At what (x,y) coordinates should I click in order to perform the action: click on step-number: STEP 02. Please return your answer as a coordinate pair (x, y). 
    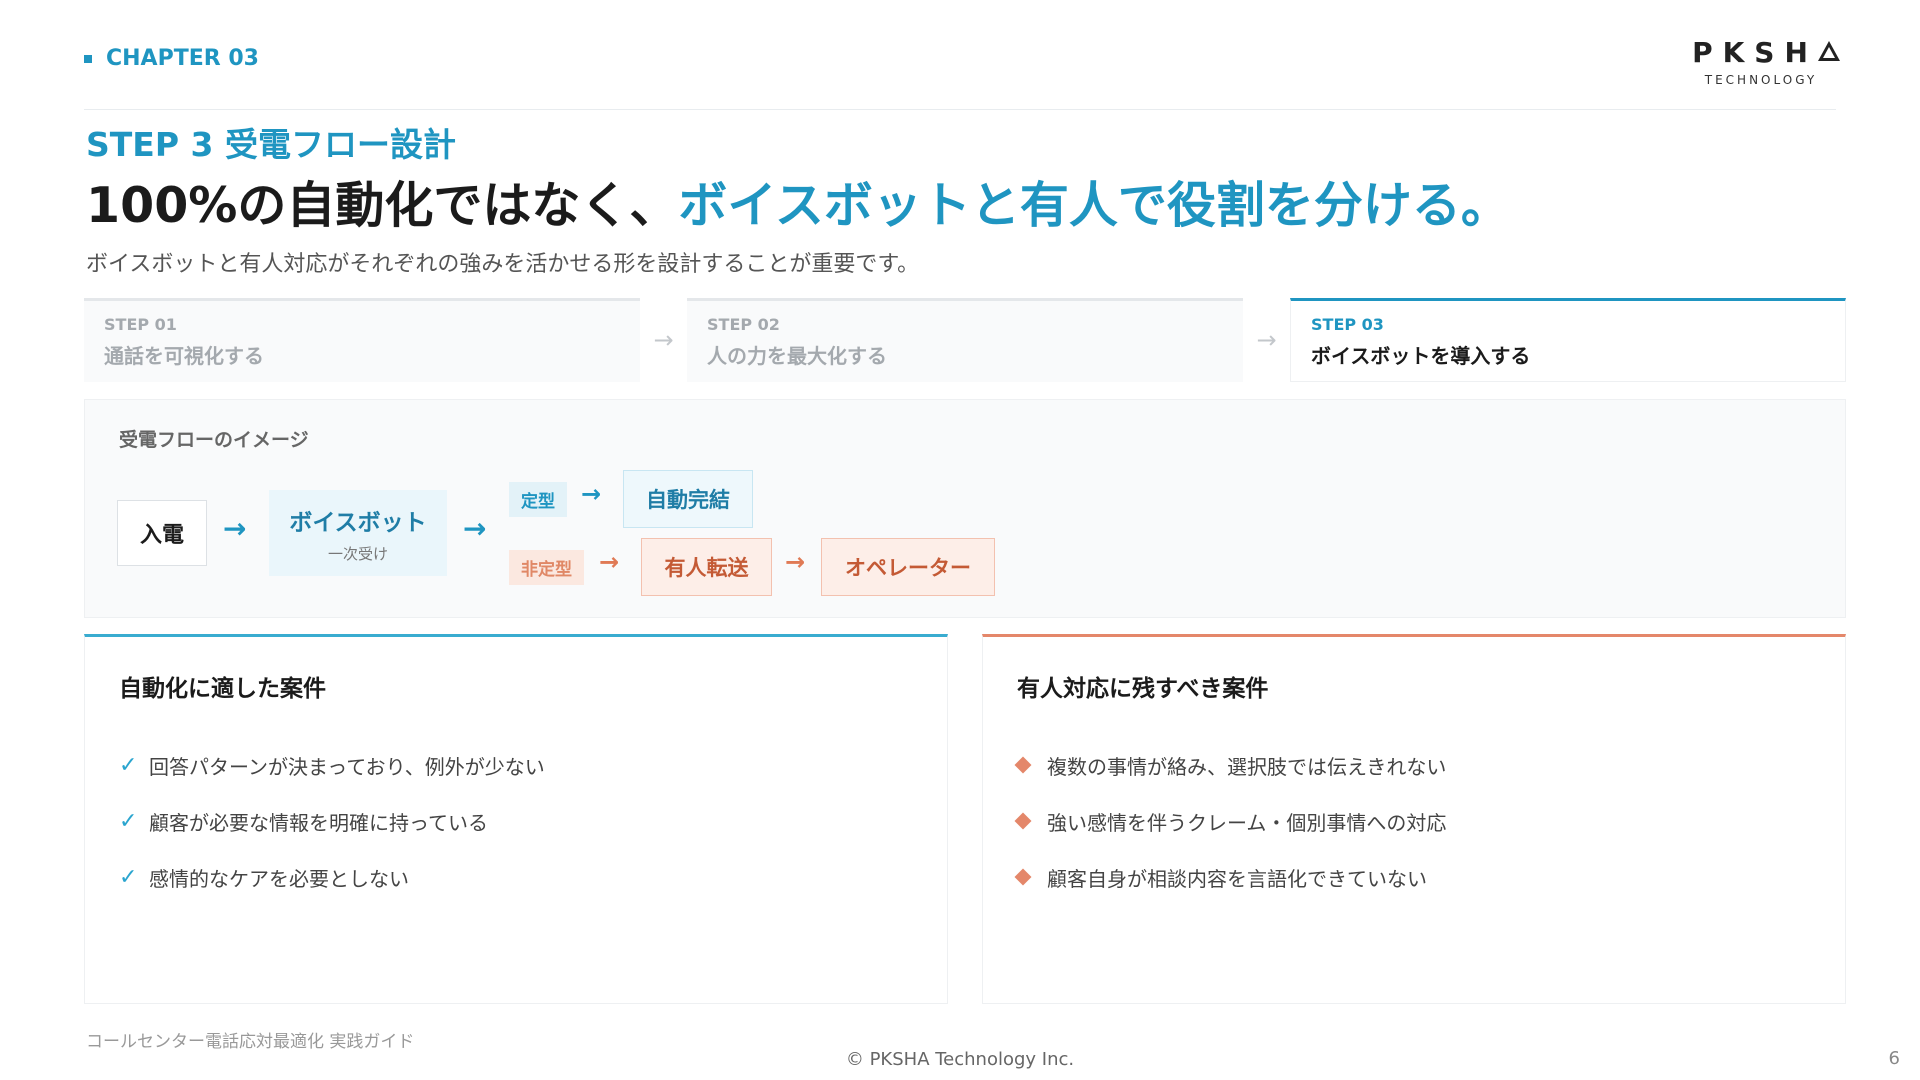
    Looking at the image, I should click on (743, 324).